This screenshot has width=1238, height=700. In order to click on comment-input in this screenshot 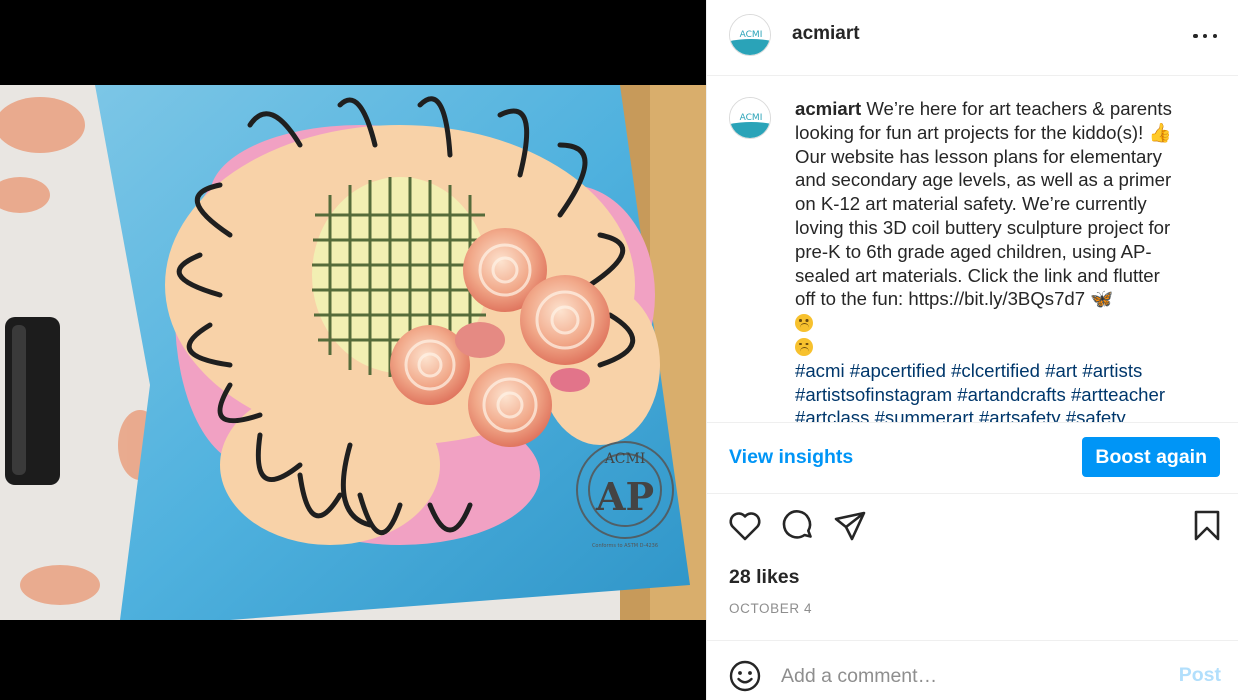, I will do `click(966, 676)`.